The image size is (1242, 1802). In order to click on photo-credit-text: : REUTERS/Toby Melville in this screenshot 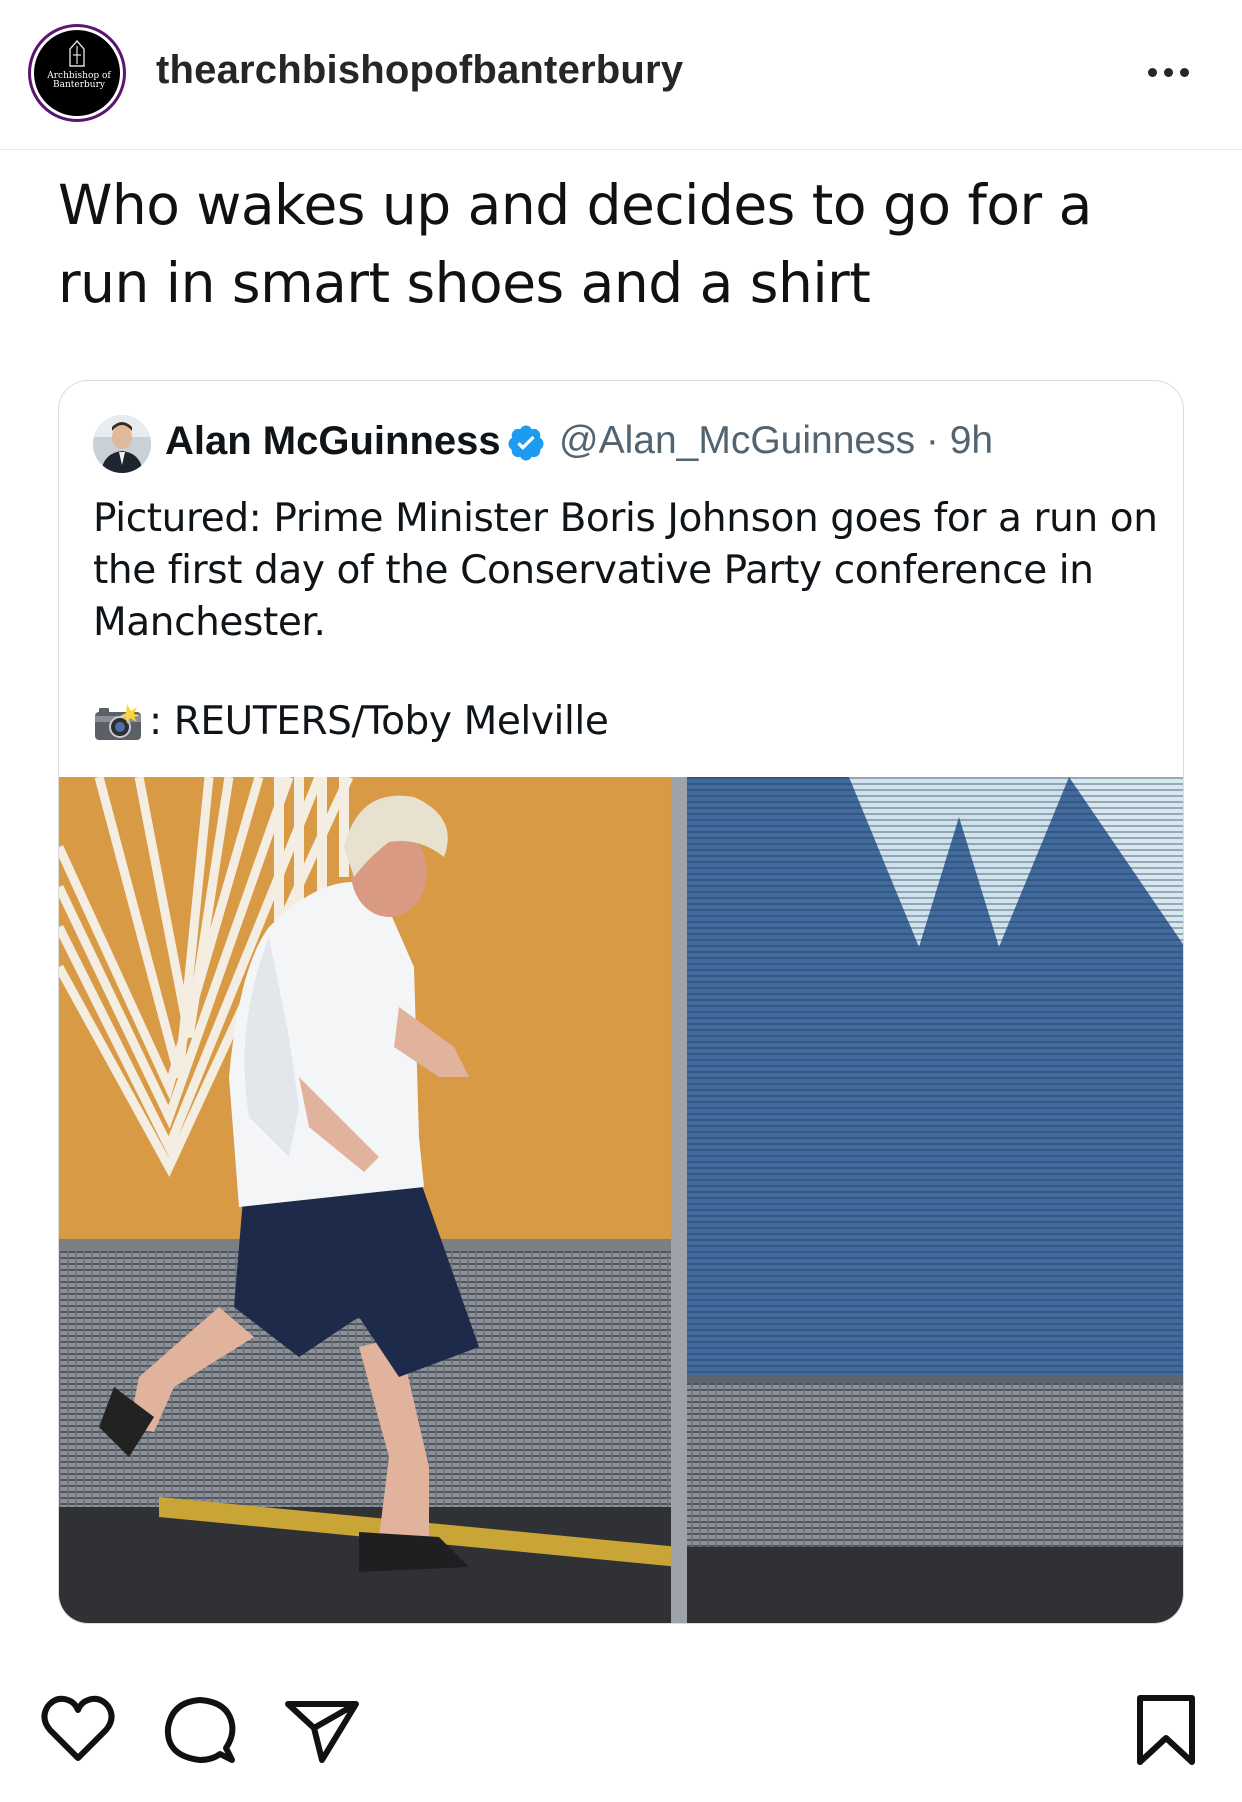, I will do `click(379, 721)`.